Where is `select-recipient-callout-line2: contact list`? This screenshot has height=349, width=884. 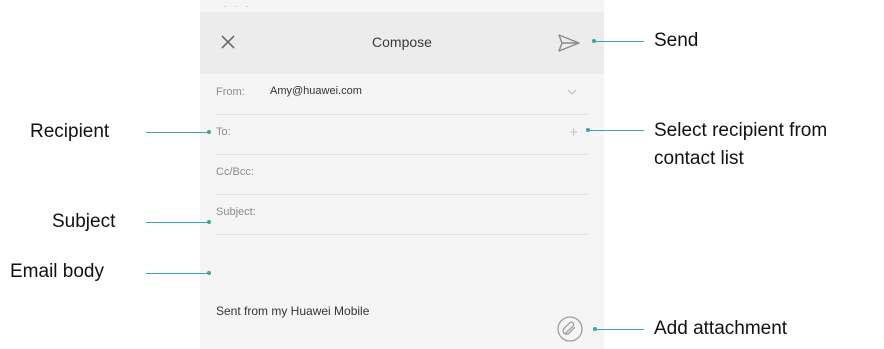
select-recipient-callout-line2: contact list is located at coordinates (699, 158).